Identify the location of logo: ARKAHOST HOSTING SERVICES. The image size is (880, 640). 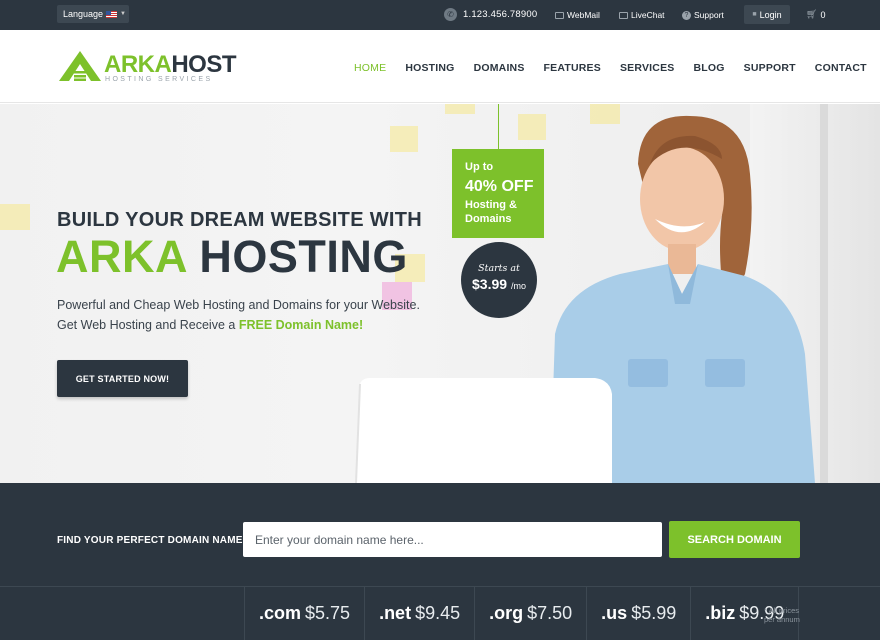
(147, 67).